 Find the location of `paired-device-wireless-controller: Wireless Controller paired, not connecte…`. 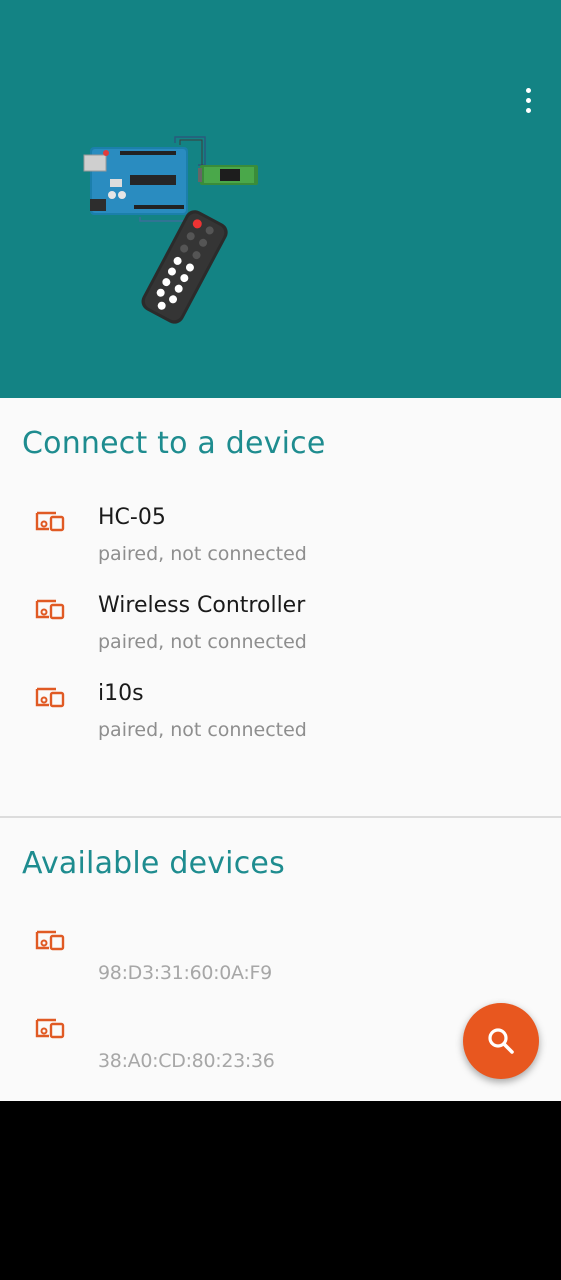

paired-device-wireless-controller: Wireless Controller paired, not connecte… is located at coordinates (280, 637).